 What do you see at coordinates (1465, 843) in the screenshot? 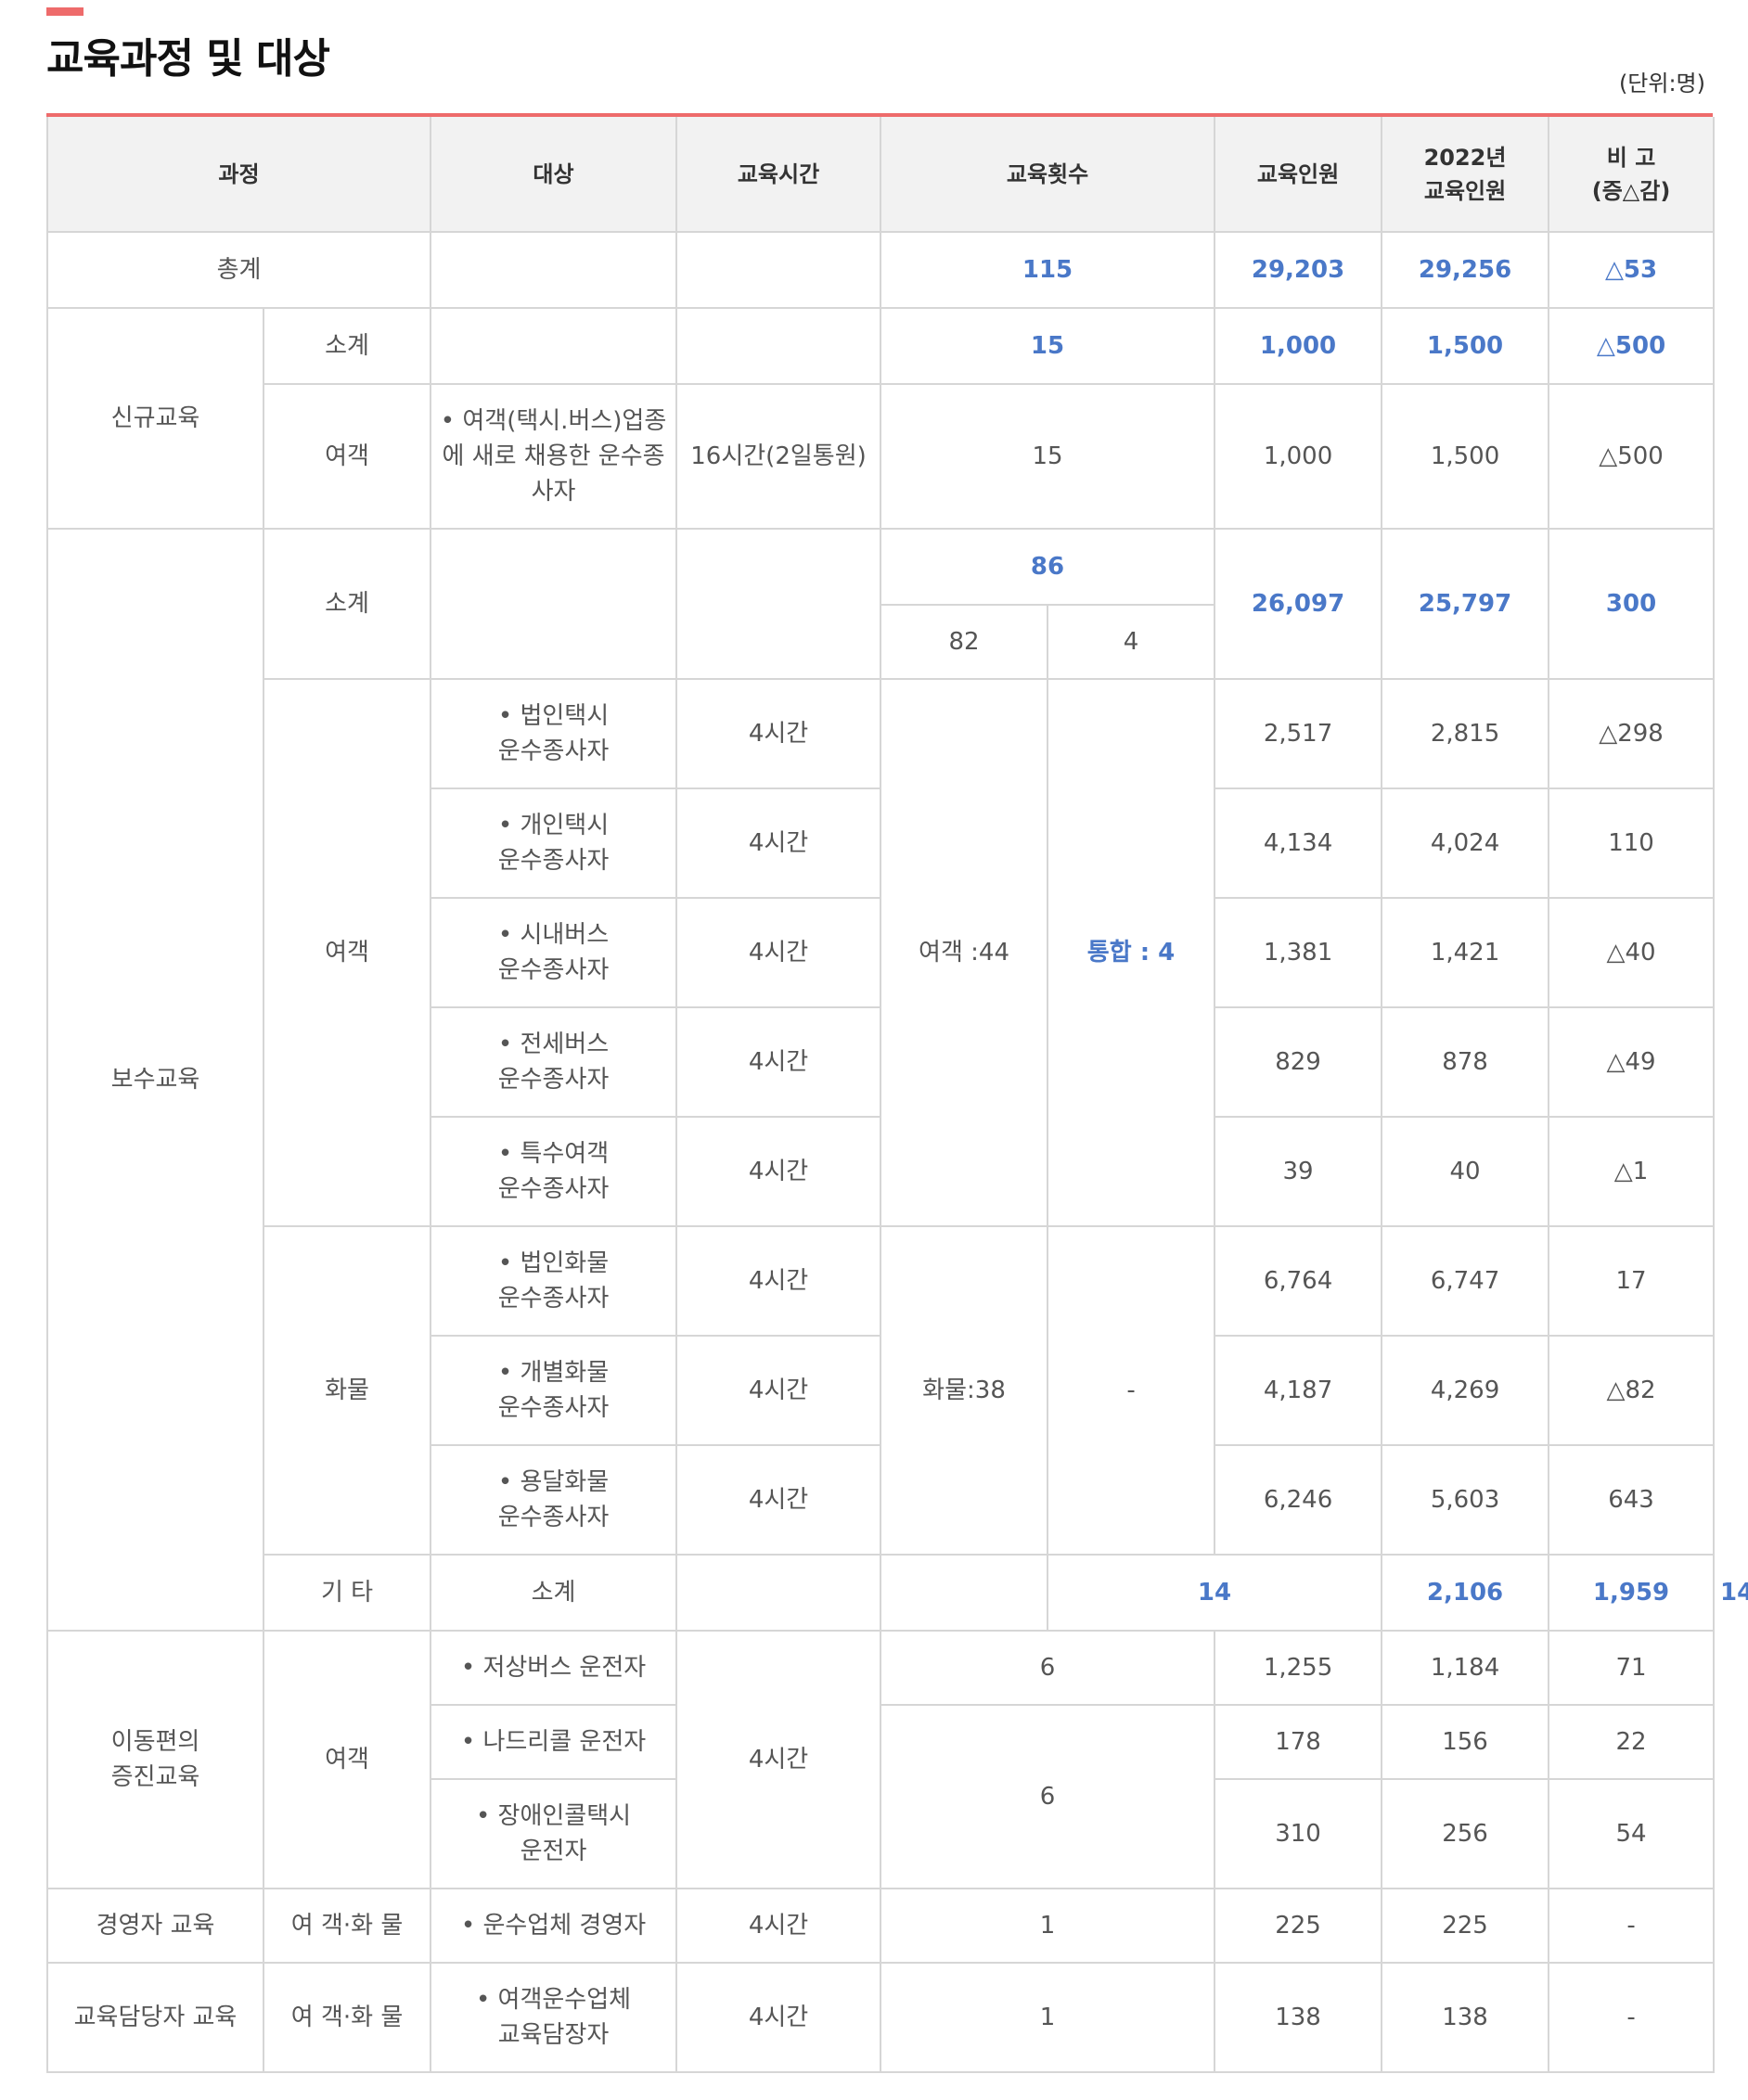
I see `refresher-people-2022: 4,024` at bounding box center [1465, 843].